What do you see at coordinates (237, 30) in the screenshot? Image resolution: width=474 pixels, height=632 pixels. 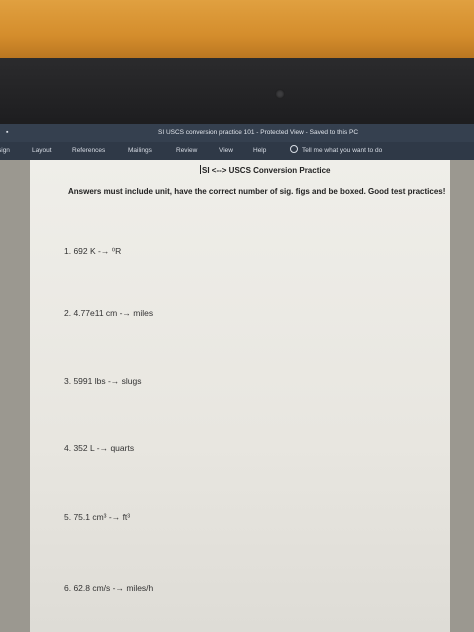 I see `background-wall` at bounding box center [237, 30].